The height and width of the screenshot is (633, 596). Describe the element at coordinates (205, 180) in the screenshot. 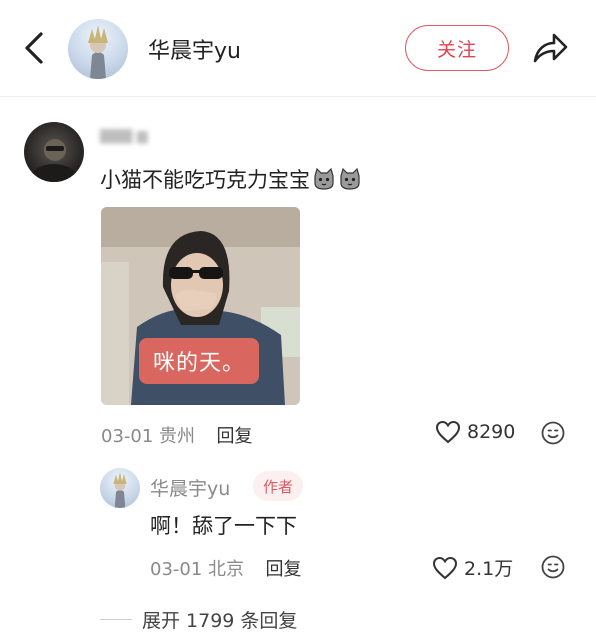

I see `comment-text-content: 小猫不能吃巧克力宝宝` at that location.